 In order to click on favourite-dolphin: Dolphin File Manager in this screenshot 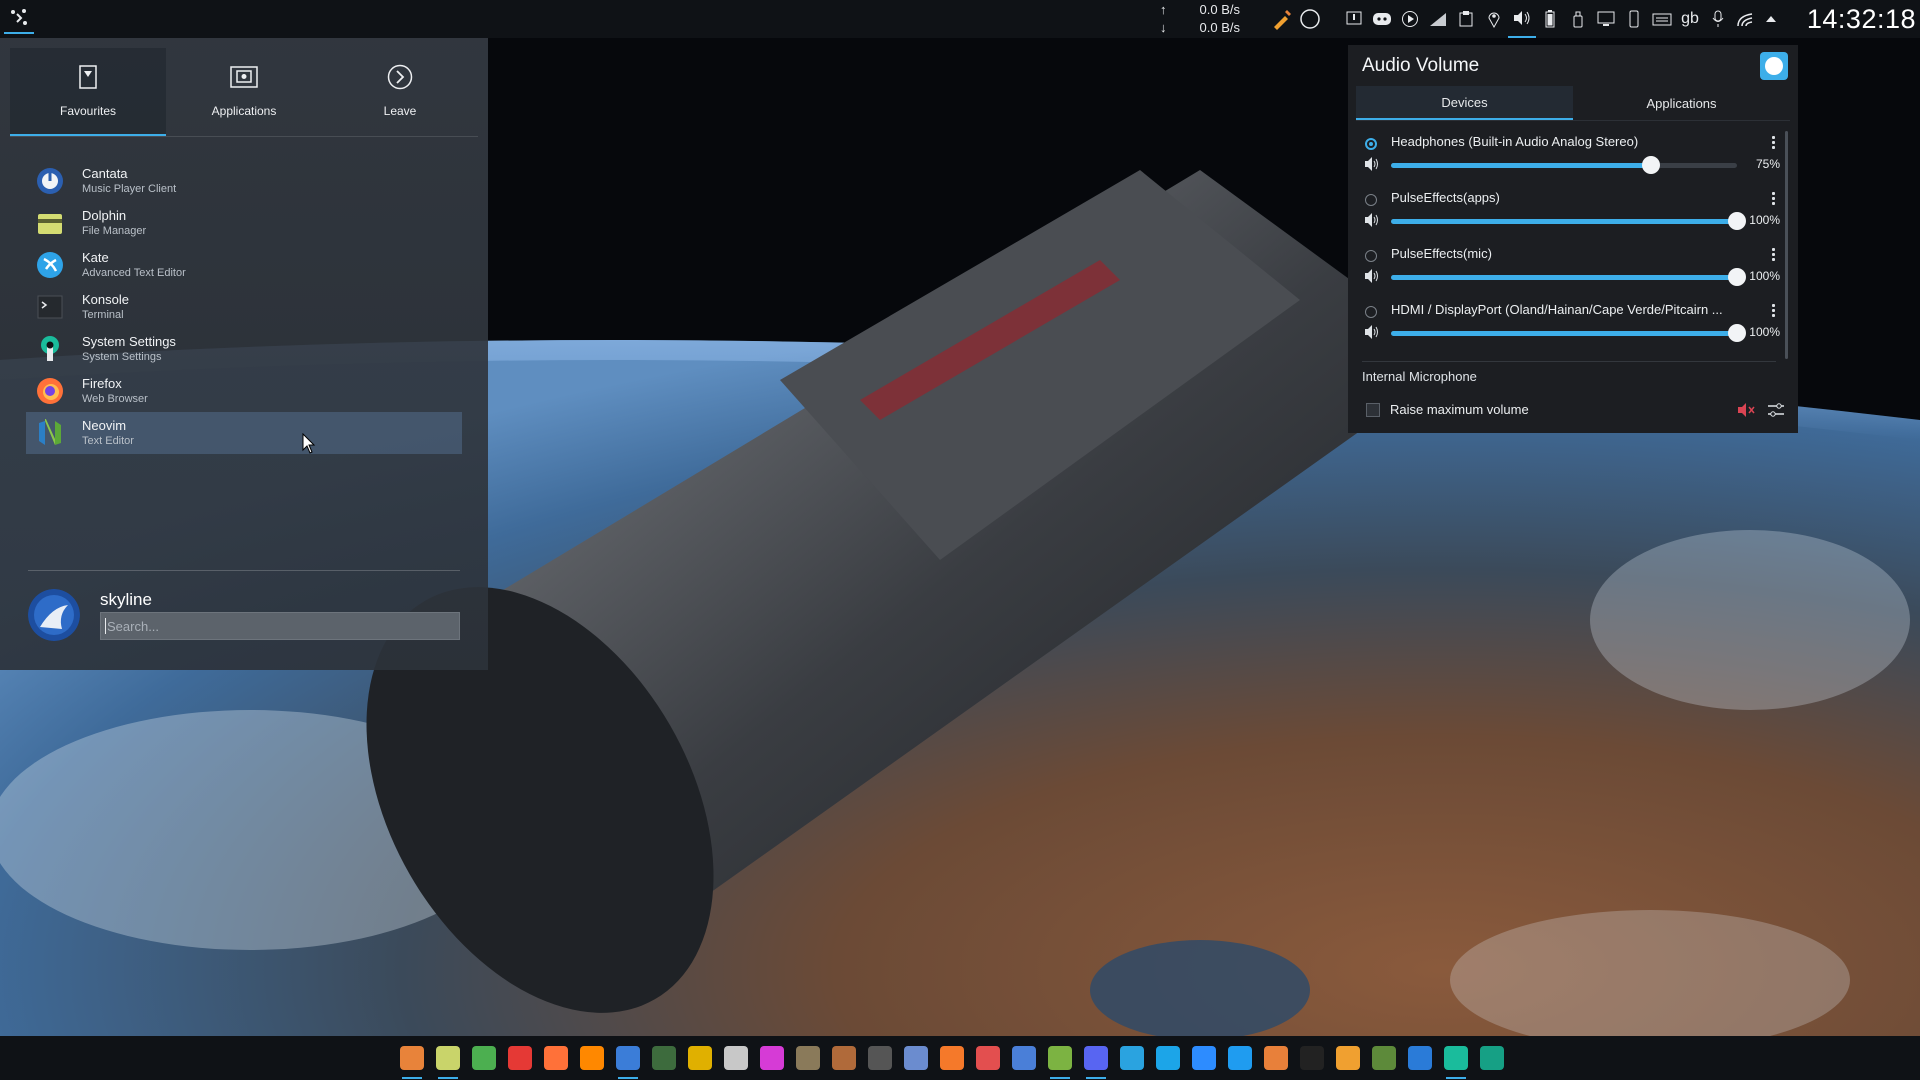, I will do `click(244, 223)`.